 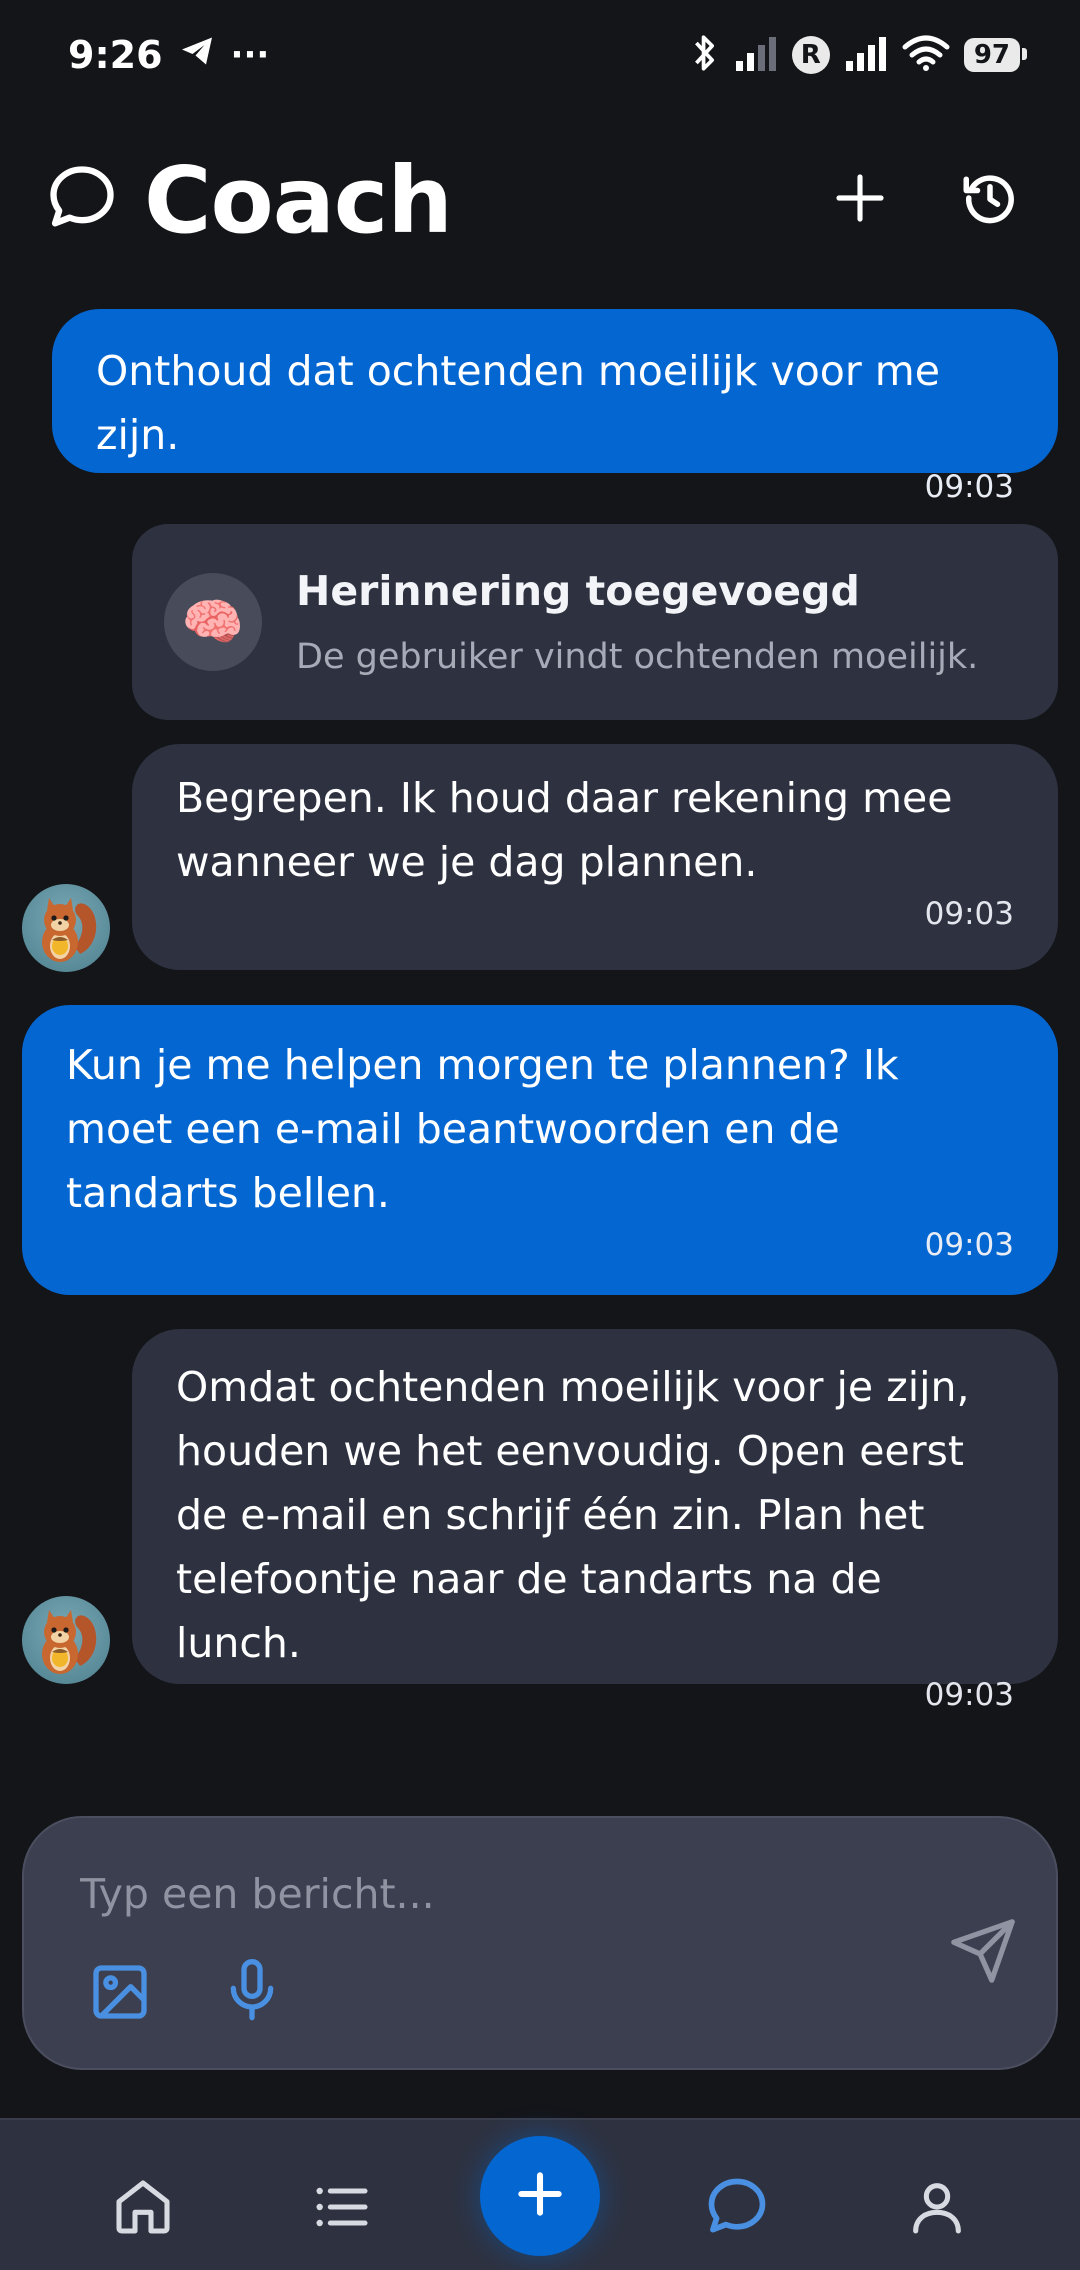 I want to click on nav-add-button, so click(x=540, y=2196).